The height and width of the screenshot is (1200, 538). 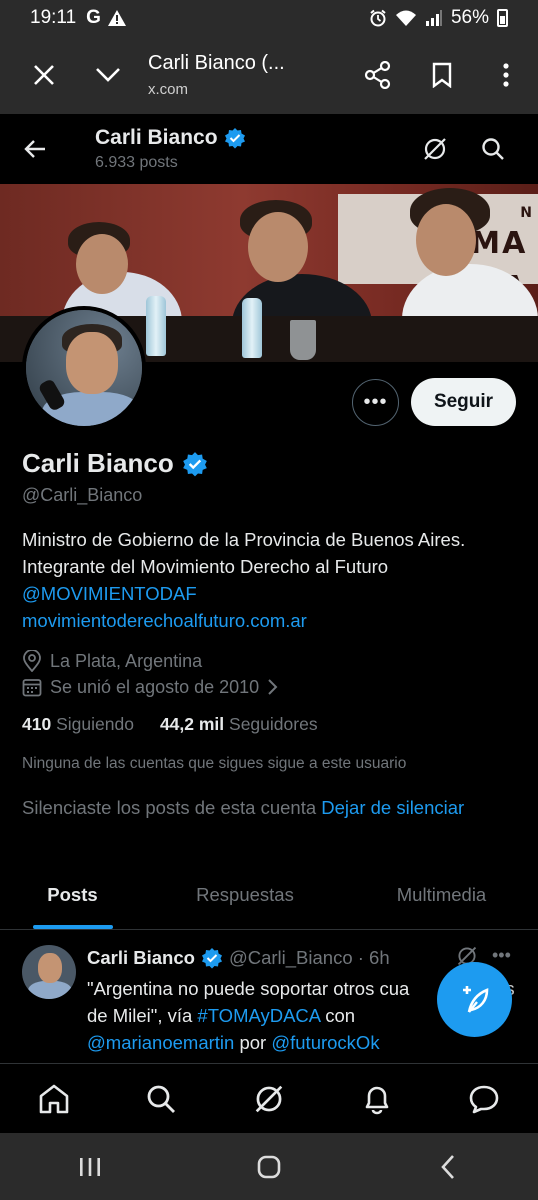 I want to click on battery-percent: 56%, so click(x=469, y=17).